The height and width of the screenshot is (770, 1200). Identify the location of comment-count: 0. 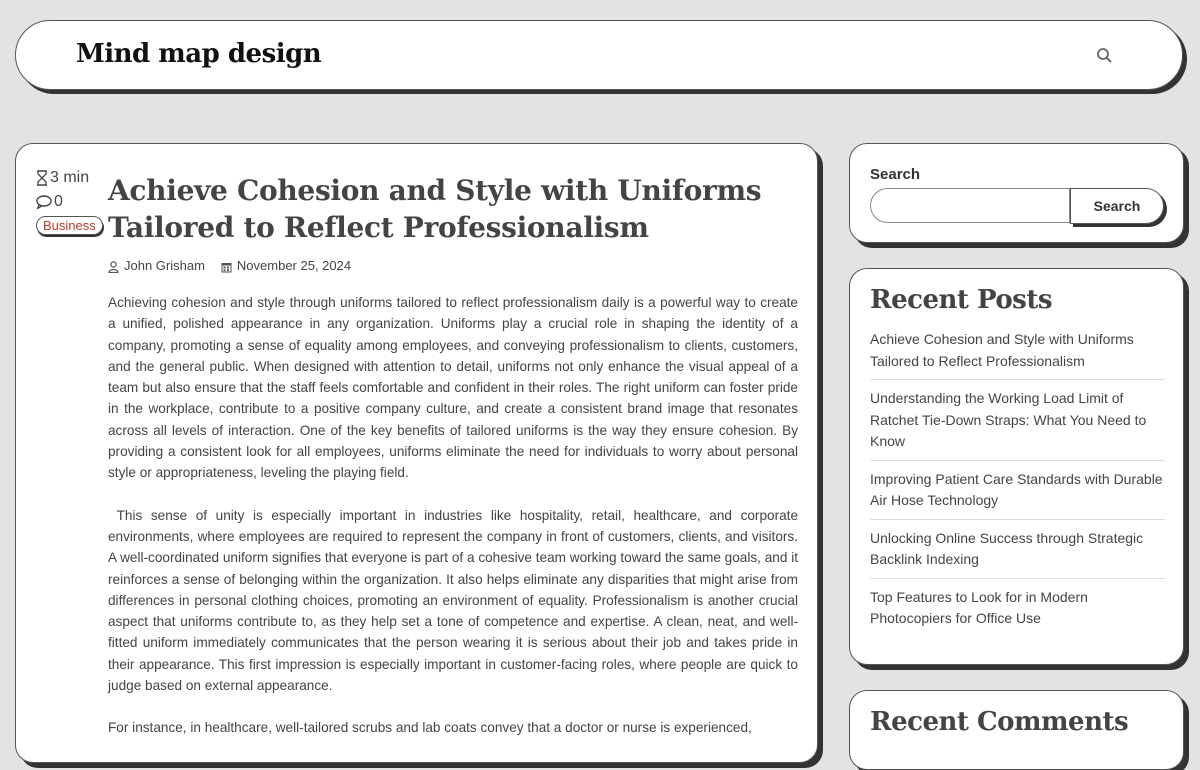
(69, 202).